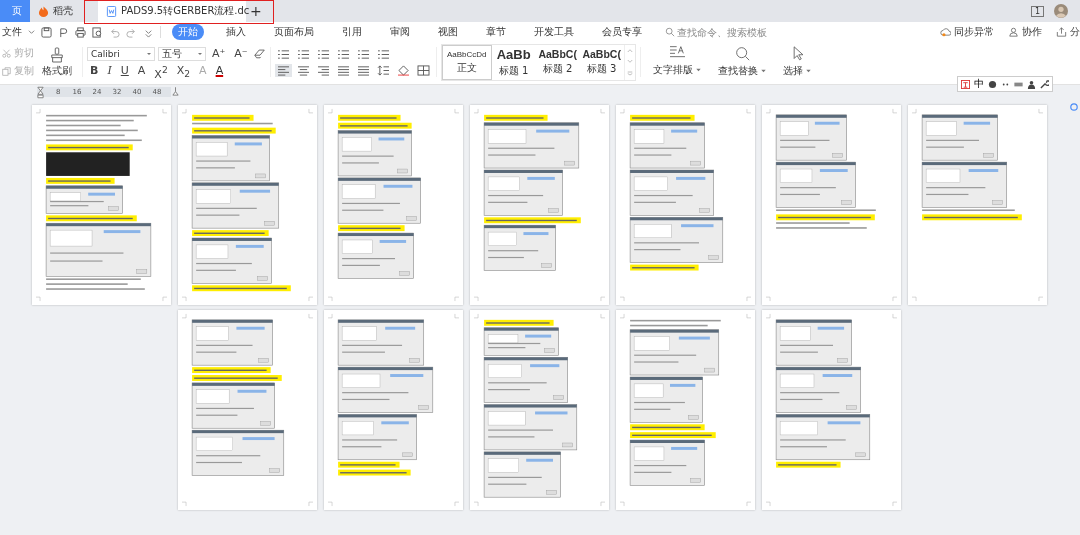  Describe the element at coordinates (161, 70) in the screenshot. I see `format-button: X$^{2}$` at that location.